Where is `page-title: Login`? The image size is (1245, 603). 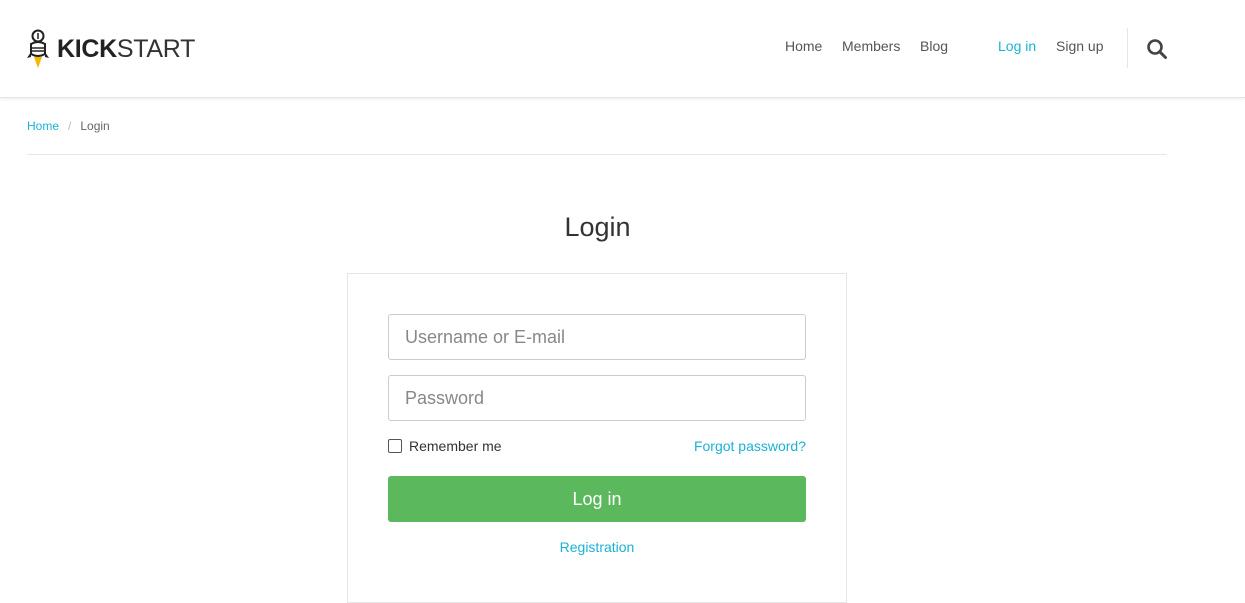 page-title: Login is located at coordinates (597, 227).